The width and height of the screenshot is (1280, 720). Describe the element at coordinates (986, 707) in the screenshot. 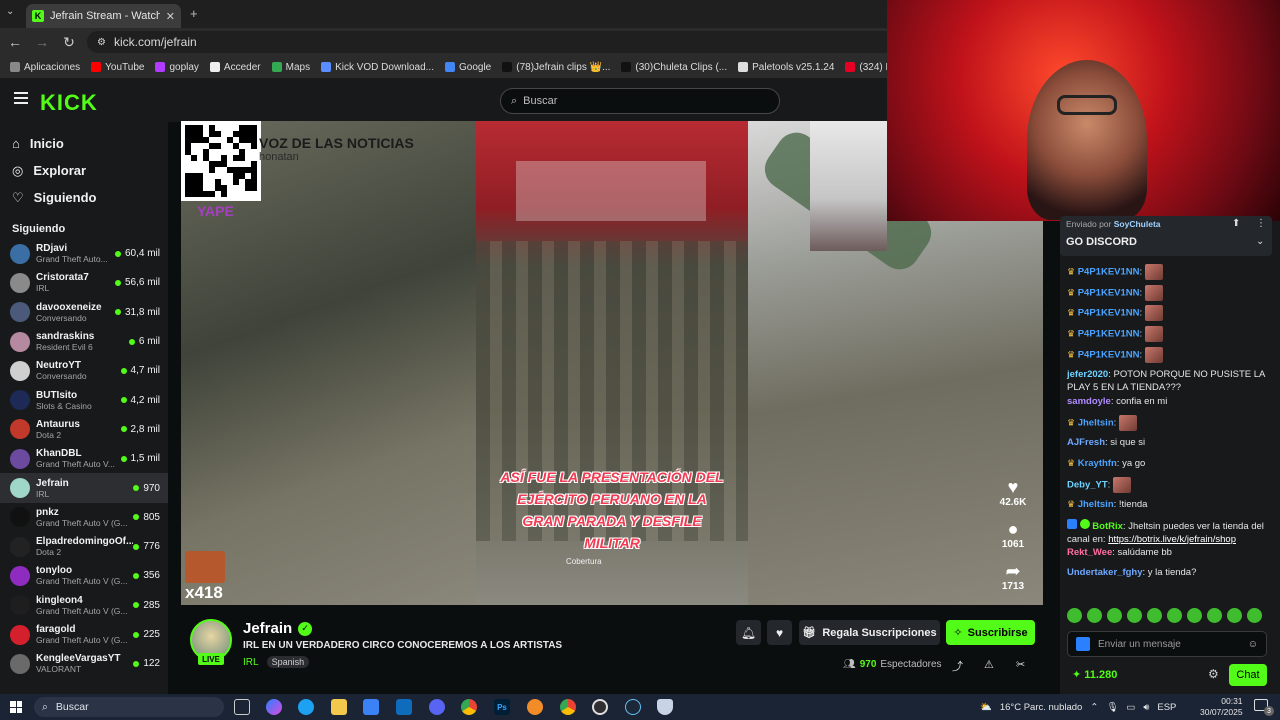

I see `weather-icon: ⛅` at that location.